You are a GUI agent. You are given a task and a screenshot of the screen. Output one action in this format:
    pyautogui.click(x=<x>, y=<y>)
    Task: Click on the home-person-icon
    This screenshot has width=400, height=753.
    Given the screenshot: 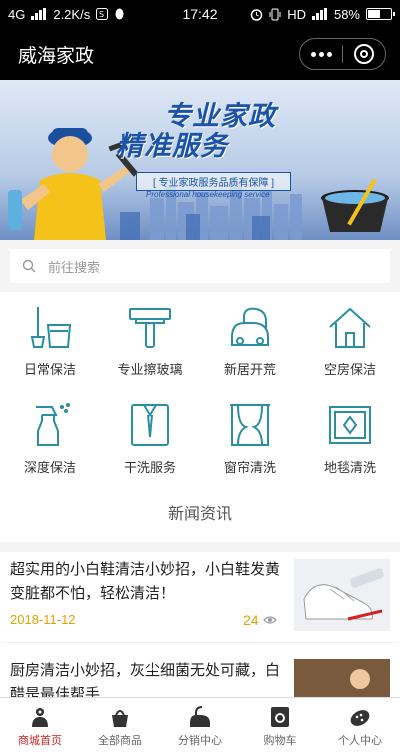 What is the action you would take?
    pyautogui.click(x=40, y=717)
    